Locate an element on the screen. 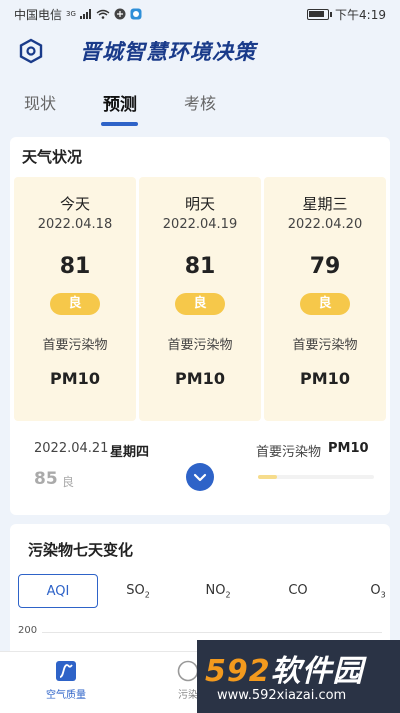  tab-forecast: 预测 is located at coordinates (120, 102).